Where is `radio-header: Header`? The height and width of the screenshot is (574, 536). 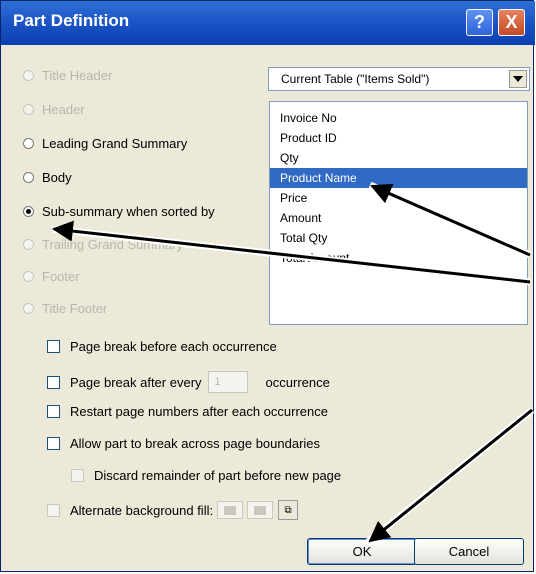 radio-header: Header is located at coordinates (54, 109).